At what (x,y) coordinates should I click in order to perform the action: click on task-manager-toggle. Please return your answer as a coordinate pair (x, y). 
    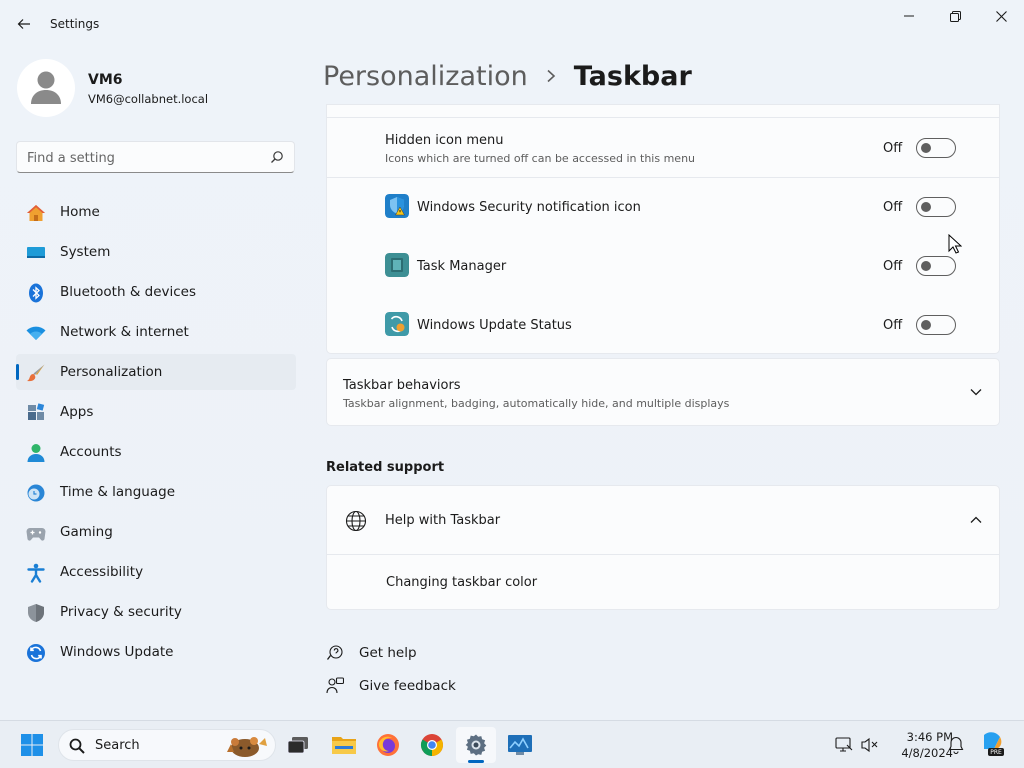
    Looking at the image, I should click on (936, 266).